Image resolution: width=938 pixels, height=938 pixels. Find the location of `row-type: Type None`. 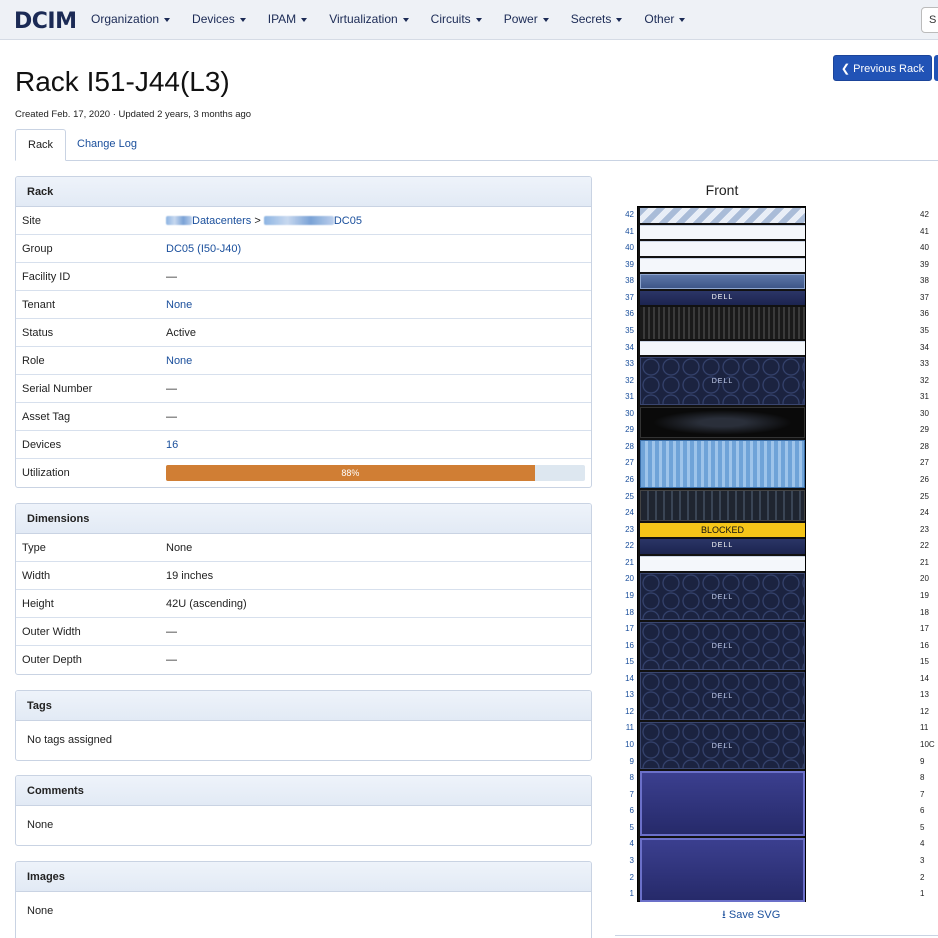

row-type: Type None is located at coordinates (303, 548).